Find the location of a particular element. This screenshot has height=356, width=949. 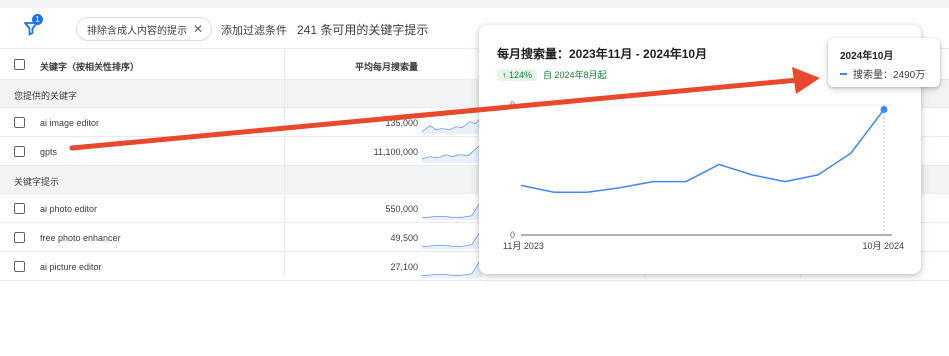

column-header-keyword: 关键字（按相关性排序） is located at coordinates (89, 66).